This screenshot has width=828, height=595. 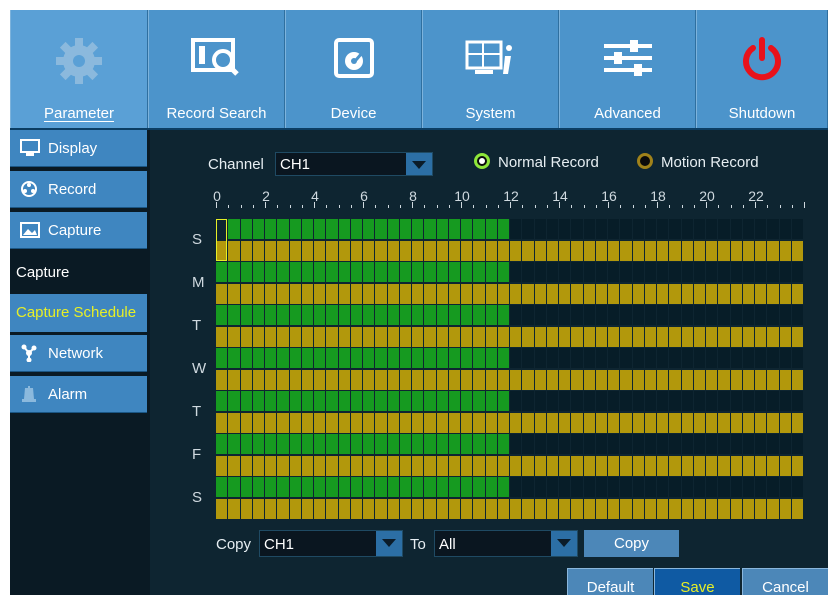 I want to click on default-button: Default, so click(x=610, y=581).